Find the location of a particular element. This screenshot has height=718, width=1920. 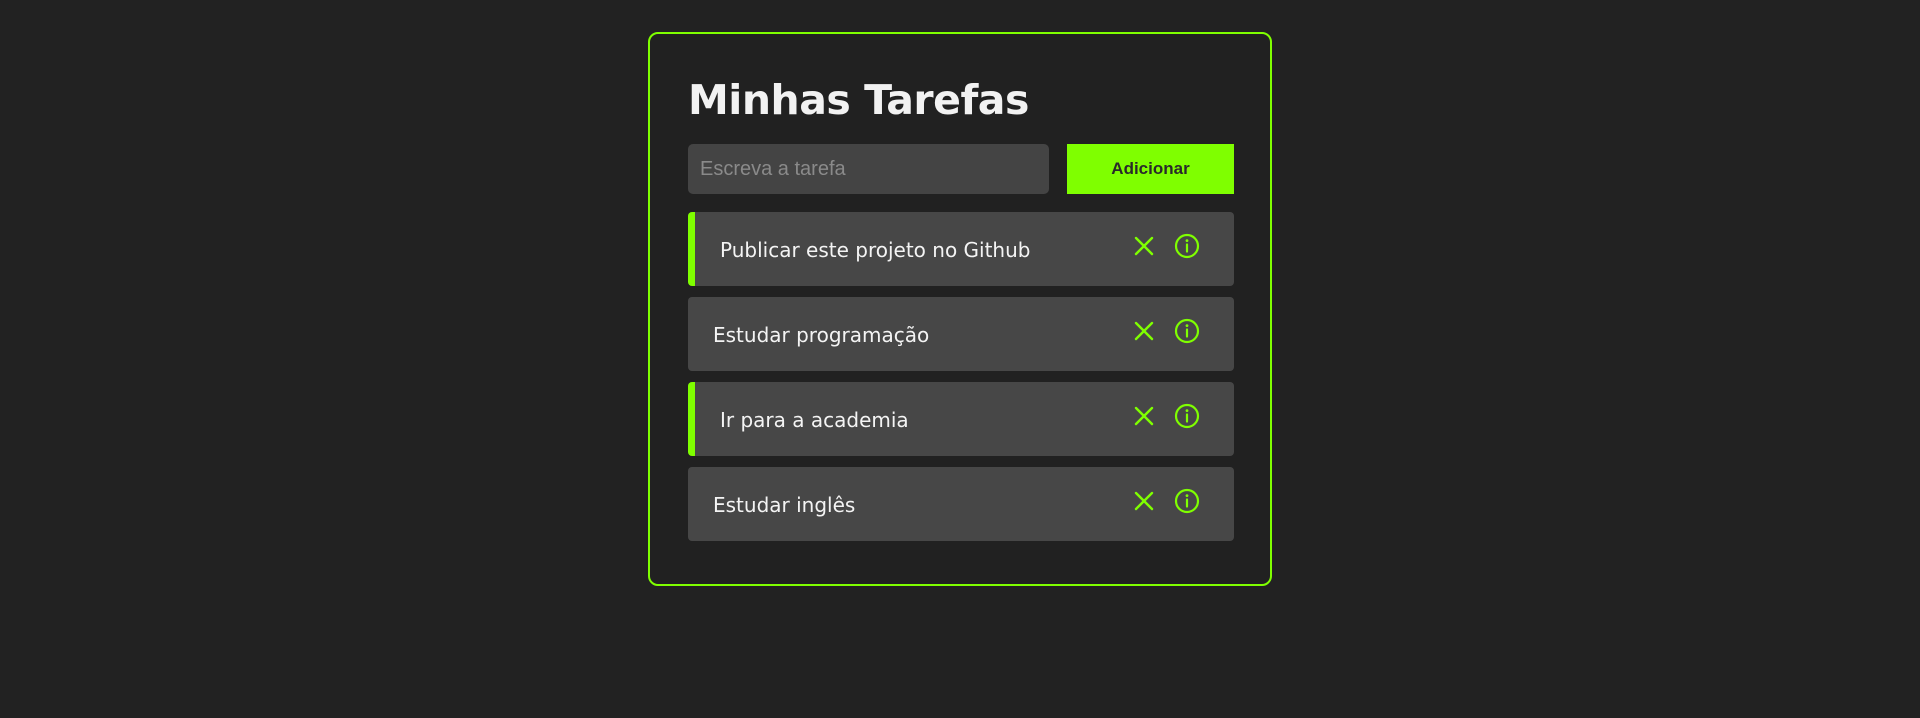

add-button: Adicionar is located at coordinates (1150, 169).